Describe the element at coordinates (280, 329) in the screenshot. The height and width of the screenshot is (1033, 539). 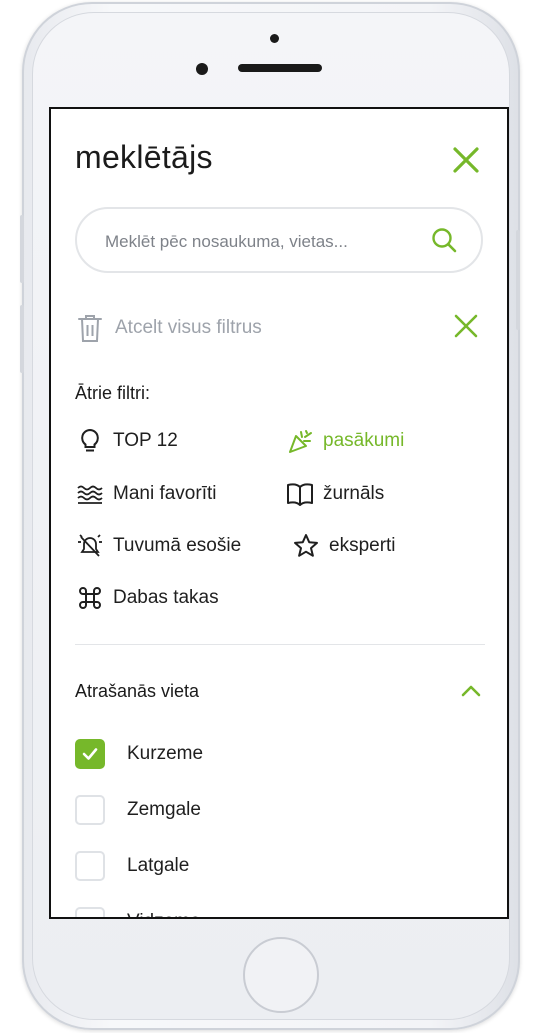
I see `clear-all-filters: Atcelt visus filtrus` at that location.